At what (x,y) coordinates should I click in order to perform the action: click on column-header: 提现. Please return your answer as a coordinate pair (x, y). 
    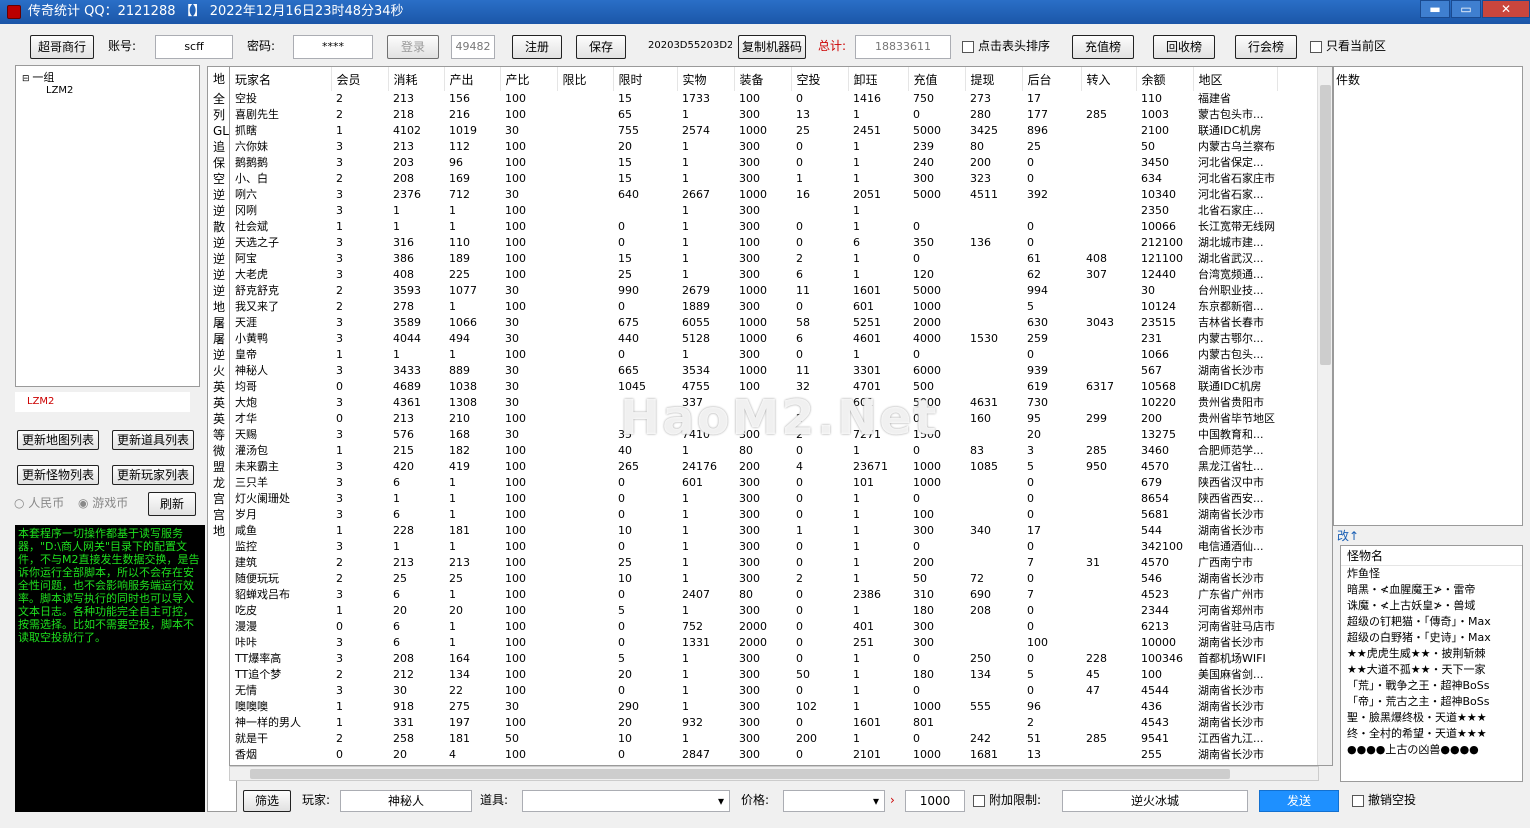
    Looking at the image, I should click on (994, 79).